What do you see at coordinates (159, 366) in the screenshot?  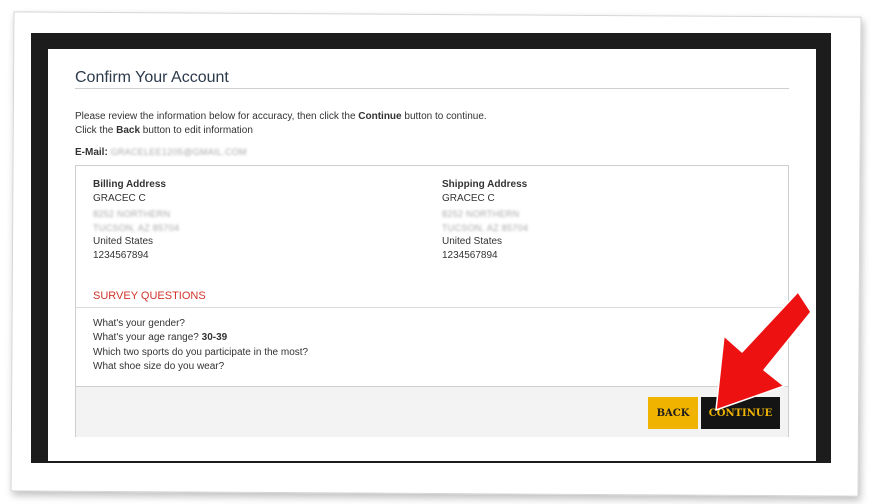 I see `survey-question-shoe-size: What shoe size do you wear?` at bounding box center [159, 366].